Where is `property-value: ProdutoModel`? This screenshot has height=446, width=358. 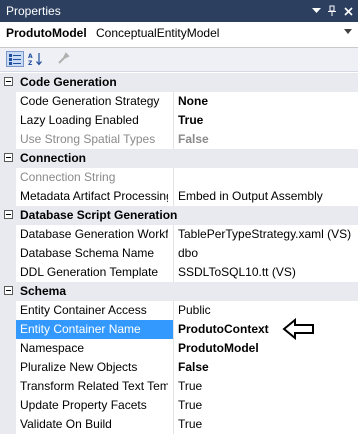
property-value: ProdutoModel is located at coordinates (218, 348).